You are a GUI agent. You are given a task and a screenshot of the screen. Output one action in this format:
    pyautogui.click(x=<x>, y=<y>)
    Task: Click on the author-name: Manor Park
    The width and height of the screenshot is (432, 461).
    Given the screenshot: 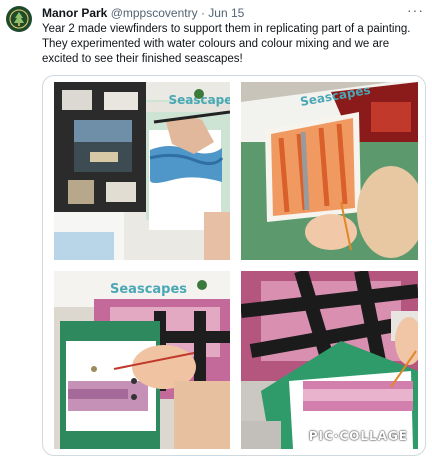 What is the action you would take?
    pyautogui.click(x=74, y=13)
    